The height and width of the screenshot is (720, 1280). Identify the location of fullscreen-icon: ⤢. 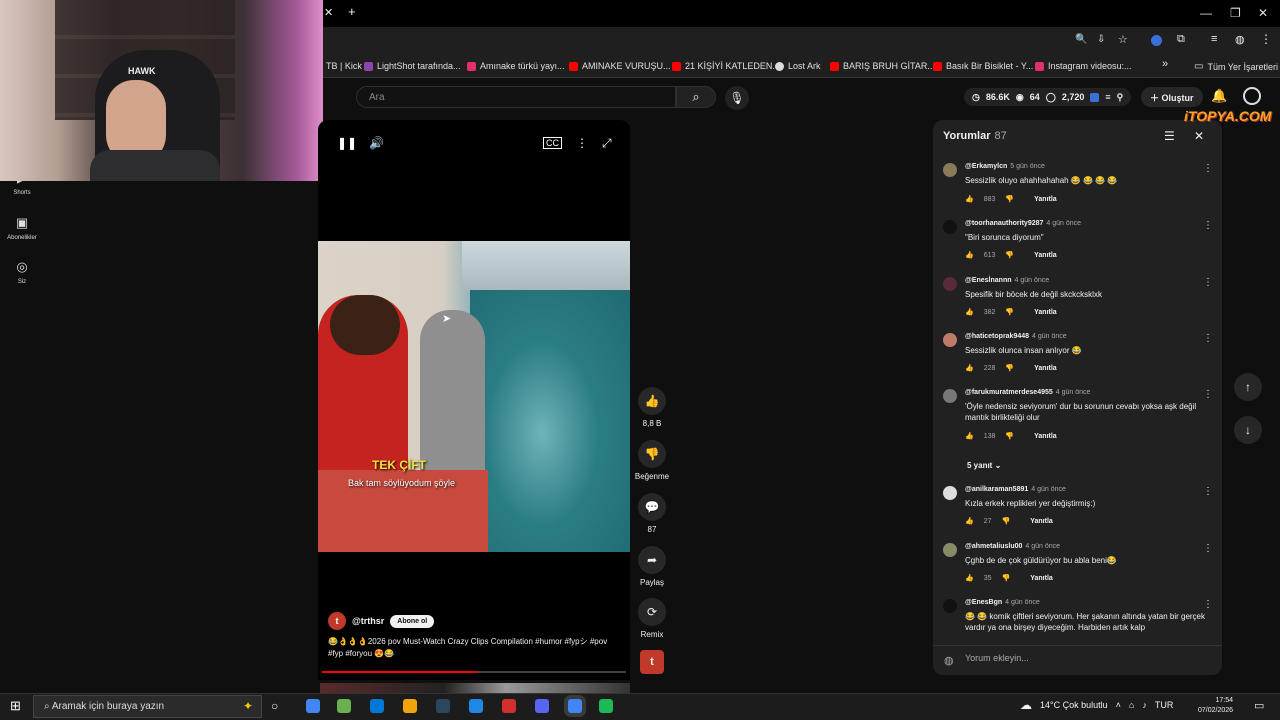
(607, 143).